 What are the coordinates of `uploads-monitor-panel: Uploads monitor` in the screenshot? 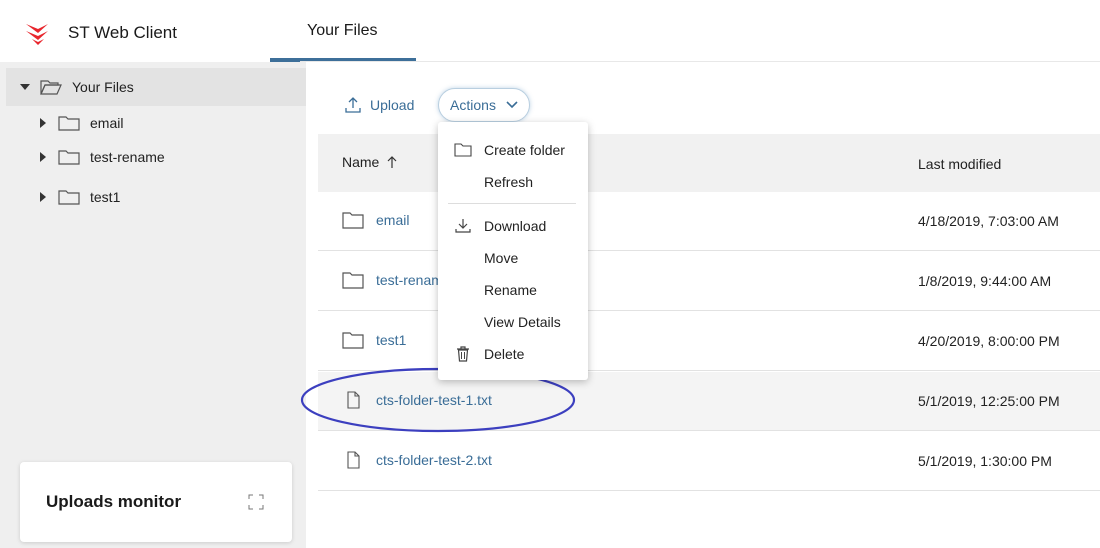 It's located at (156, 502).